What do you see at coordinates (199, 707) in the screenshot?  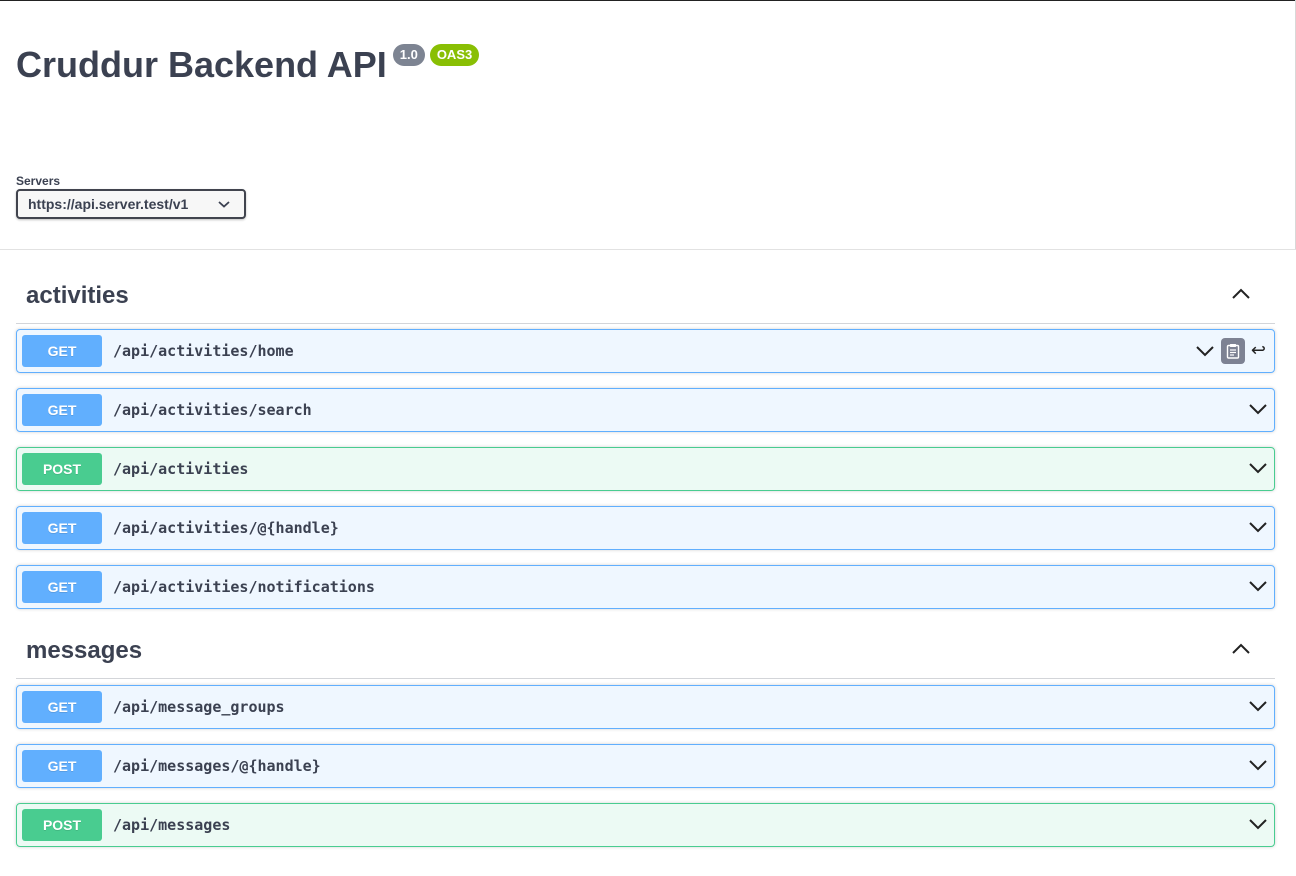 I see `operation-path: /api/message_groups` at bounding box center [199, 707].